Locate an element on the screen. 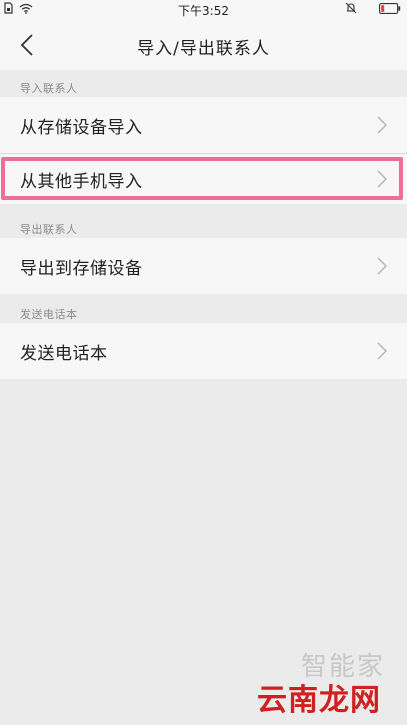 Image resolution: width=407 pixels, height=725 pixels. section-label-import: 导入联系人 is located at coordinates (49, 88).